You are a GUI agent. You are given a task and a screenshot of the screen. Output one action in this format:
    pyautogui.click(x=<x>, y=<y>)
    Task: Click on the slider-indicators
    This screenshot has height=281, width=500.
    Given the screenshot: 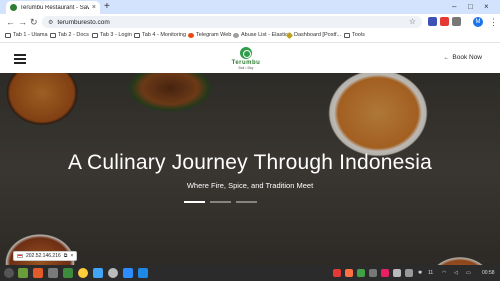 What is the action you would take?
    pyautogui.click(x=220, y=202)
    